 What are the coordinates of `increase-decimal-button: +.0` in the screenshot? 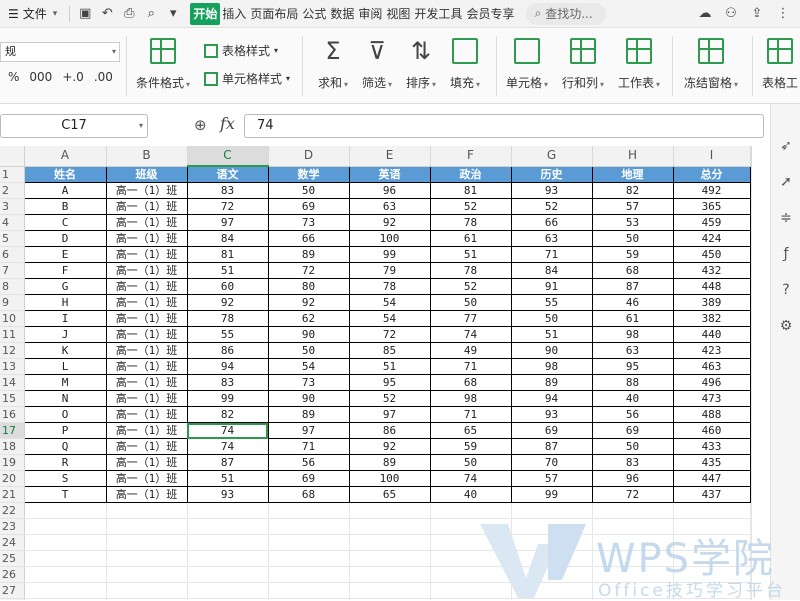 It's located at (73, 77).